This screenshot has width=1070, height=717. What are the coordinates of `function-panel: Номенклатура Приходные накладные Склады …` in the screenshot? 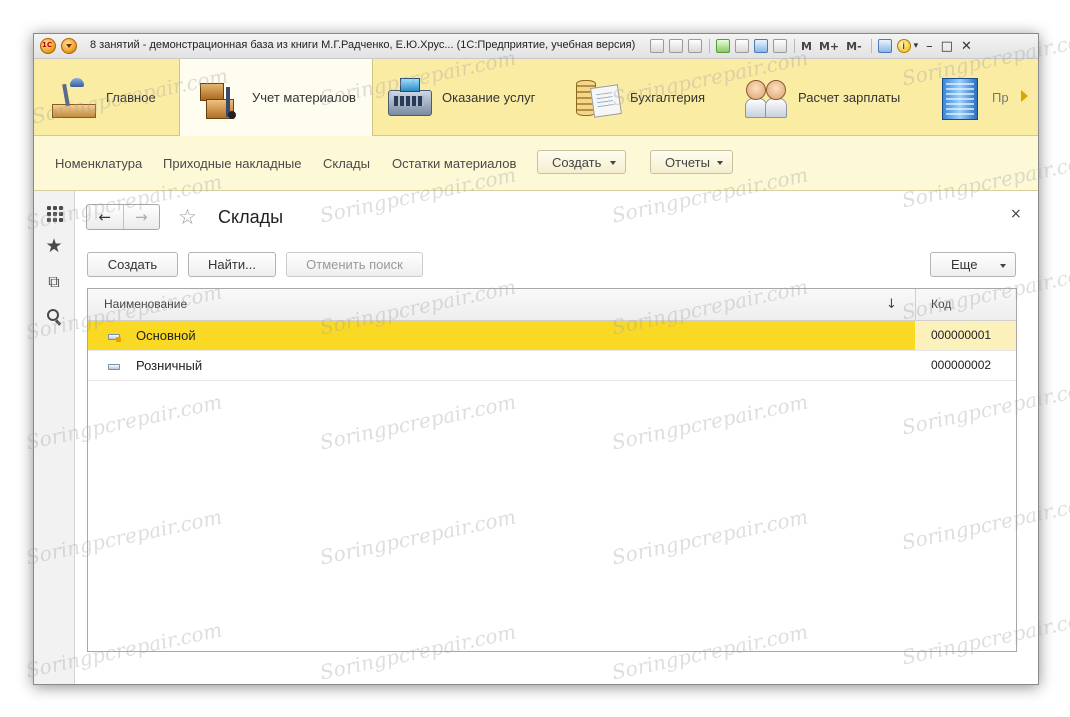 It's located at (536, 163).